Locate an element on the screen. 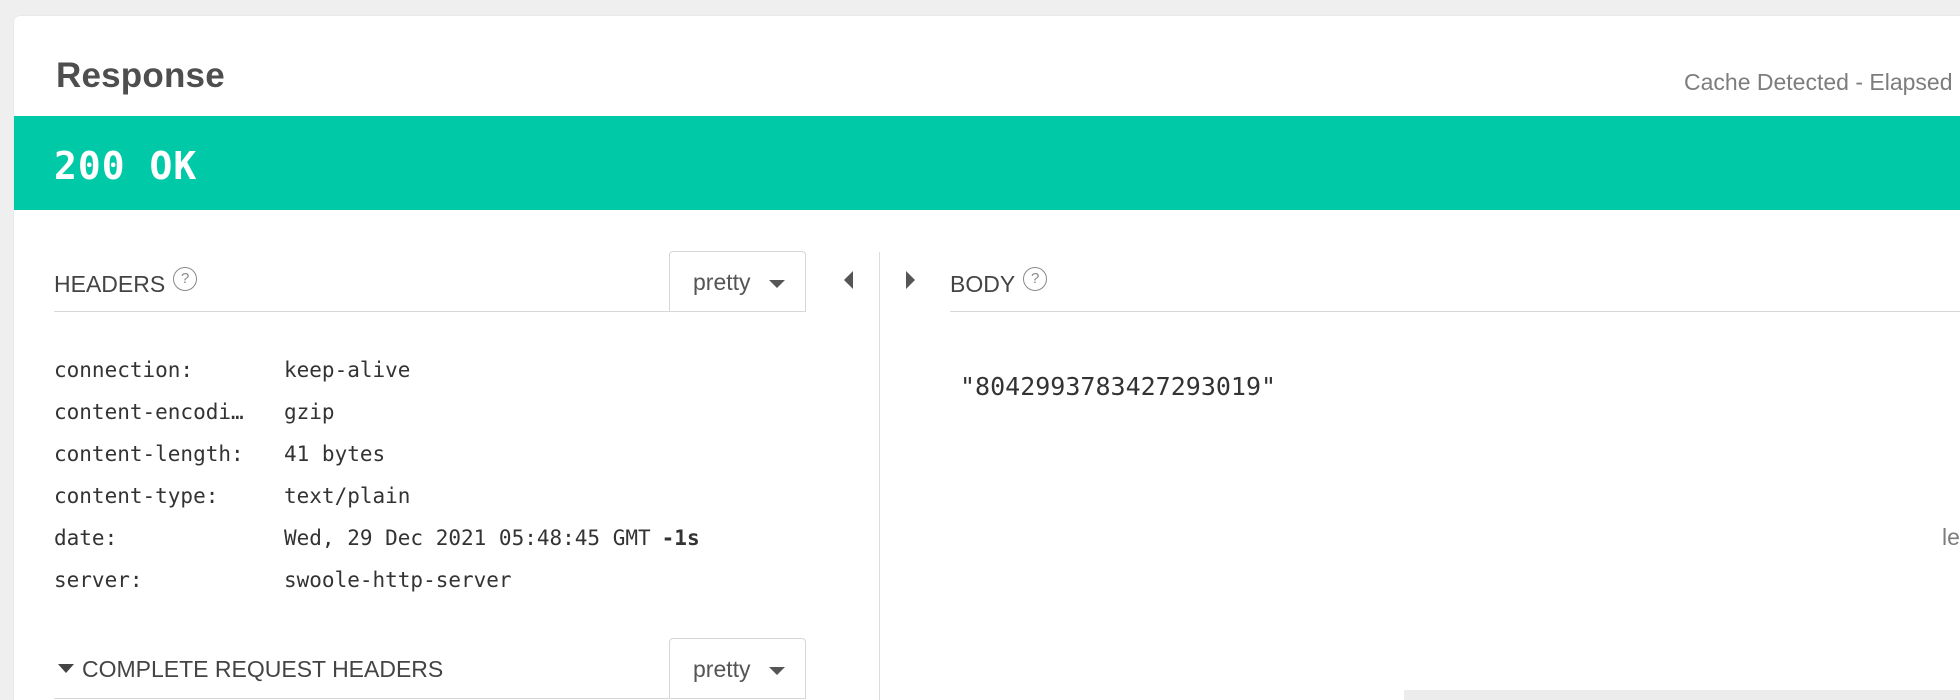 Image resolution: width=1960 pixels, height=700 pixels. status-code: 200 OK is located at coordinates (126, 166).